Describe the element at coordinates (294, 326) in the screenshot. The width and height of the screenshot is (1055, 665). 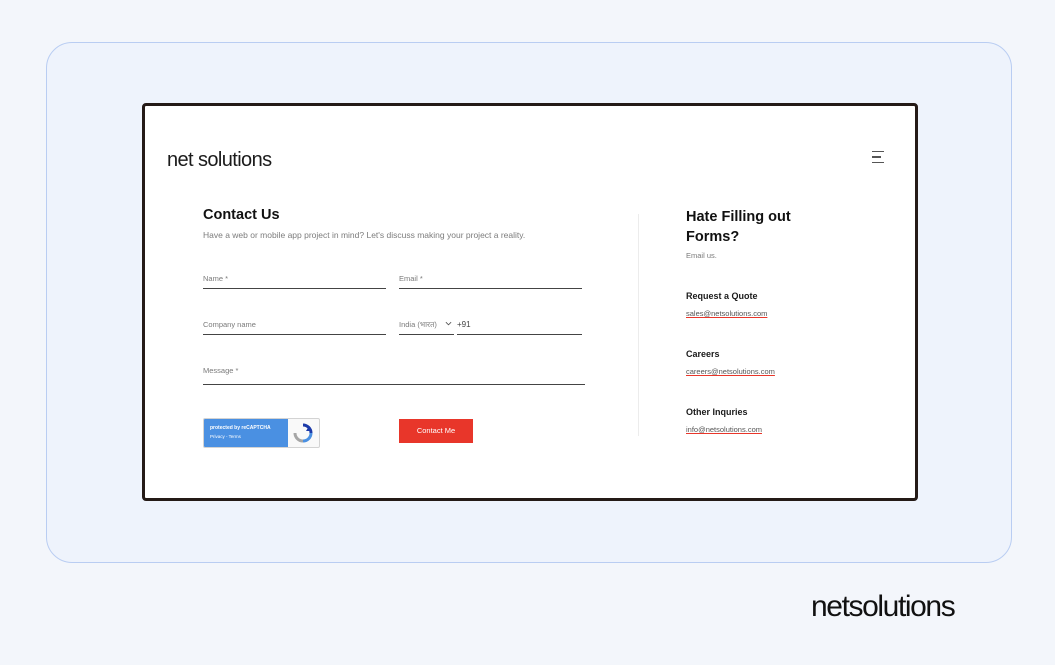
I see `company-field: Company name` at that location.